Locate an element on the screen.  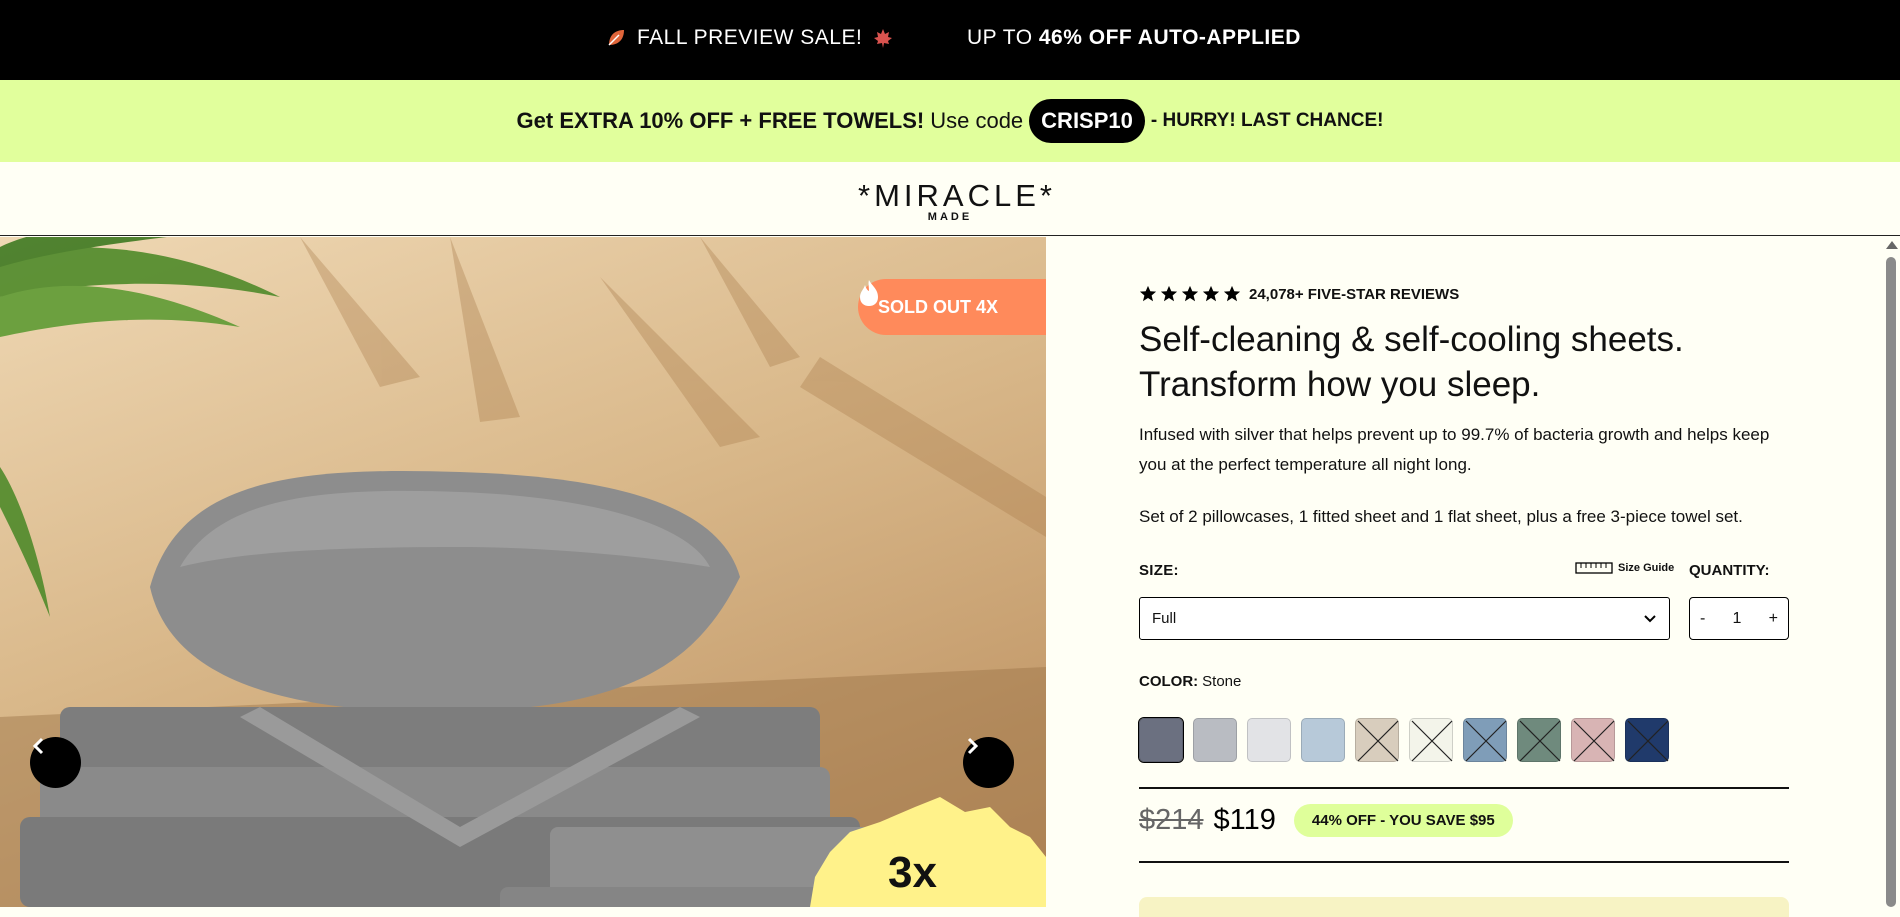
size-guide-text: Size Guide is located at coordinates (1646, 568).